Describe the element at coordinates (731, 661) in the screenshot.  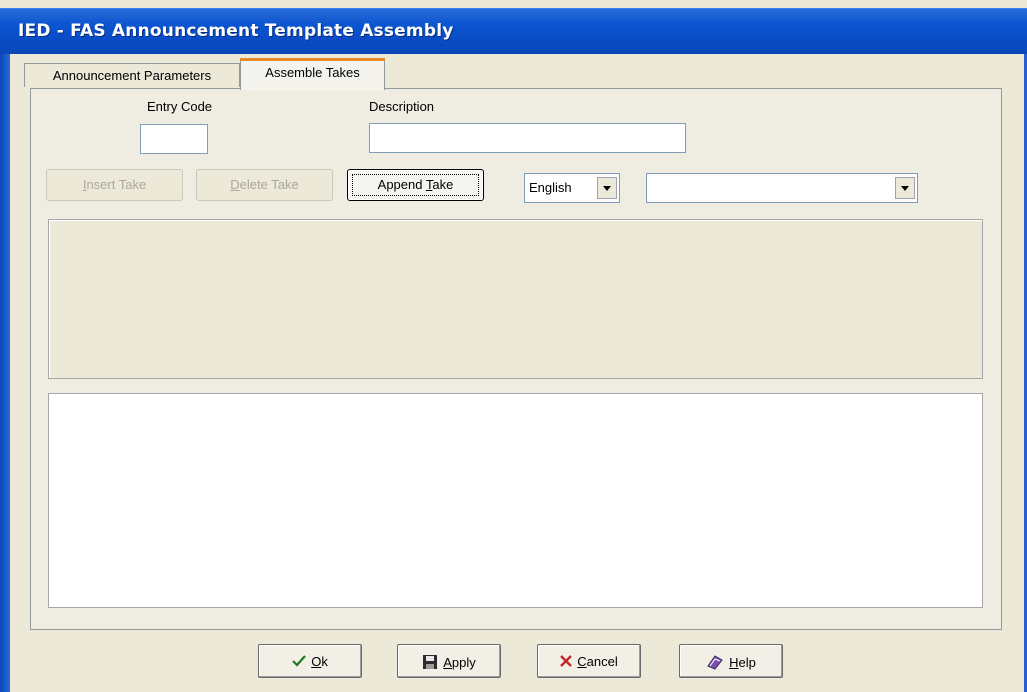
I see `help-button: Help` at that location.